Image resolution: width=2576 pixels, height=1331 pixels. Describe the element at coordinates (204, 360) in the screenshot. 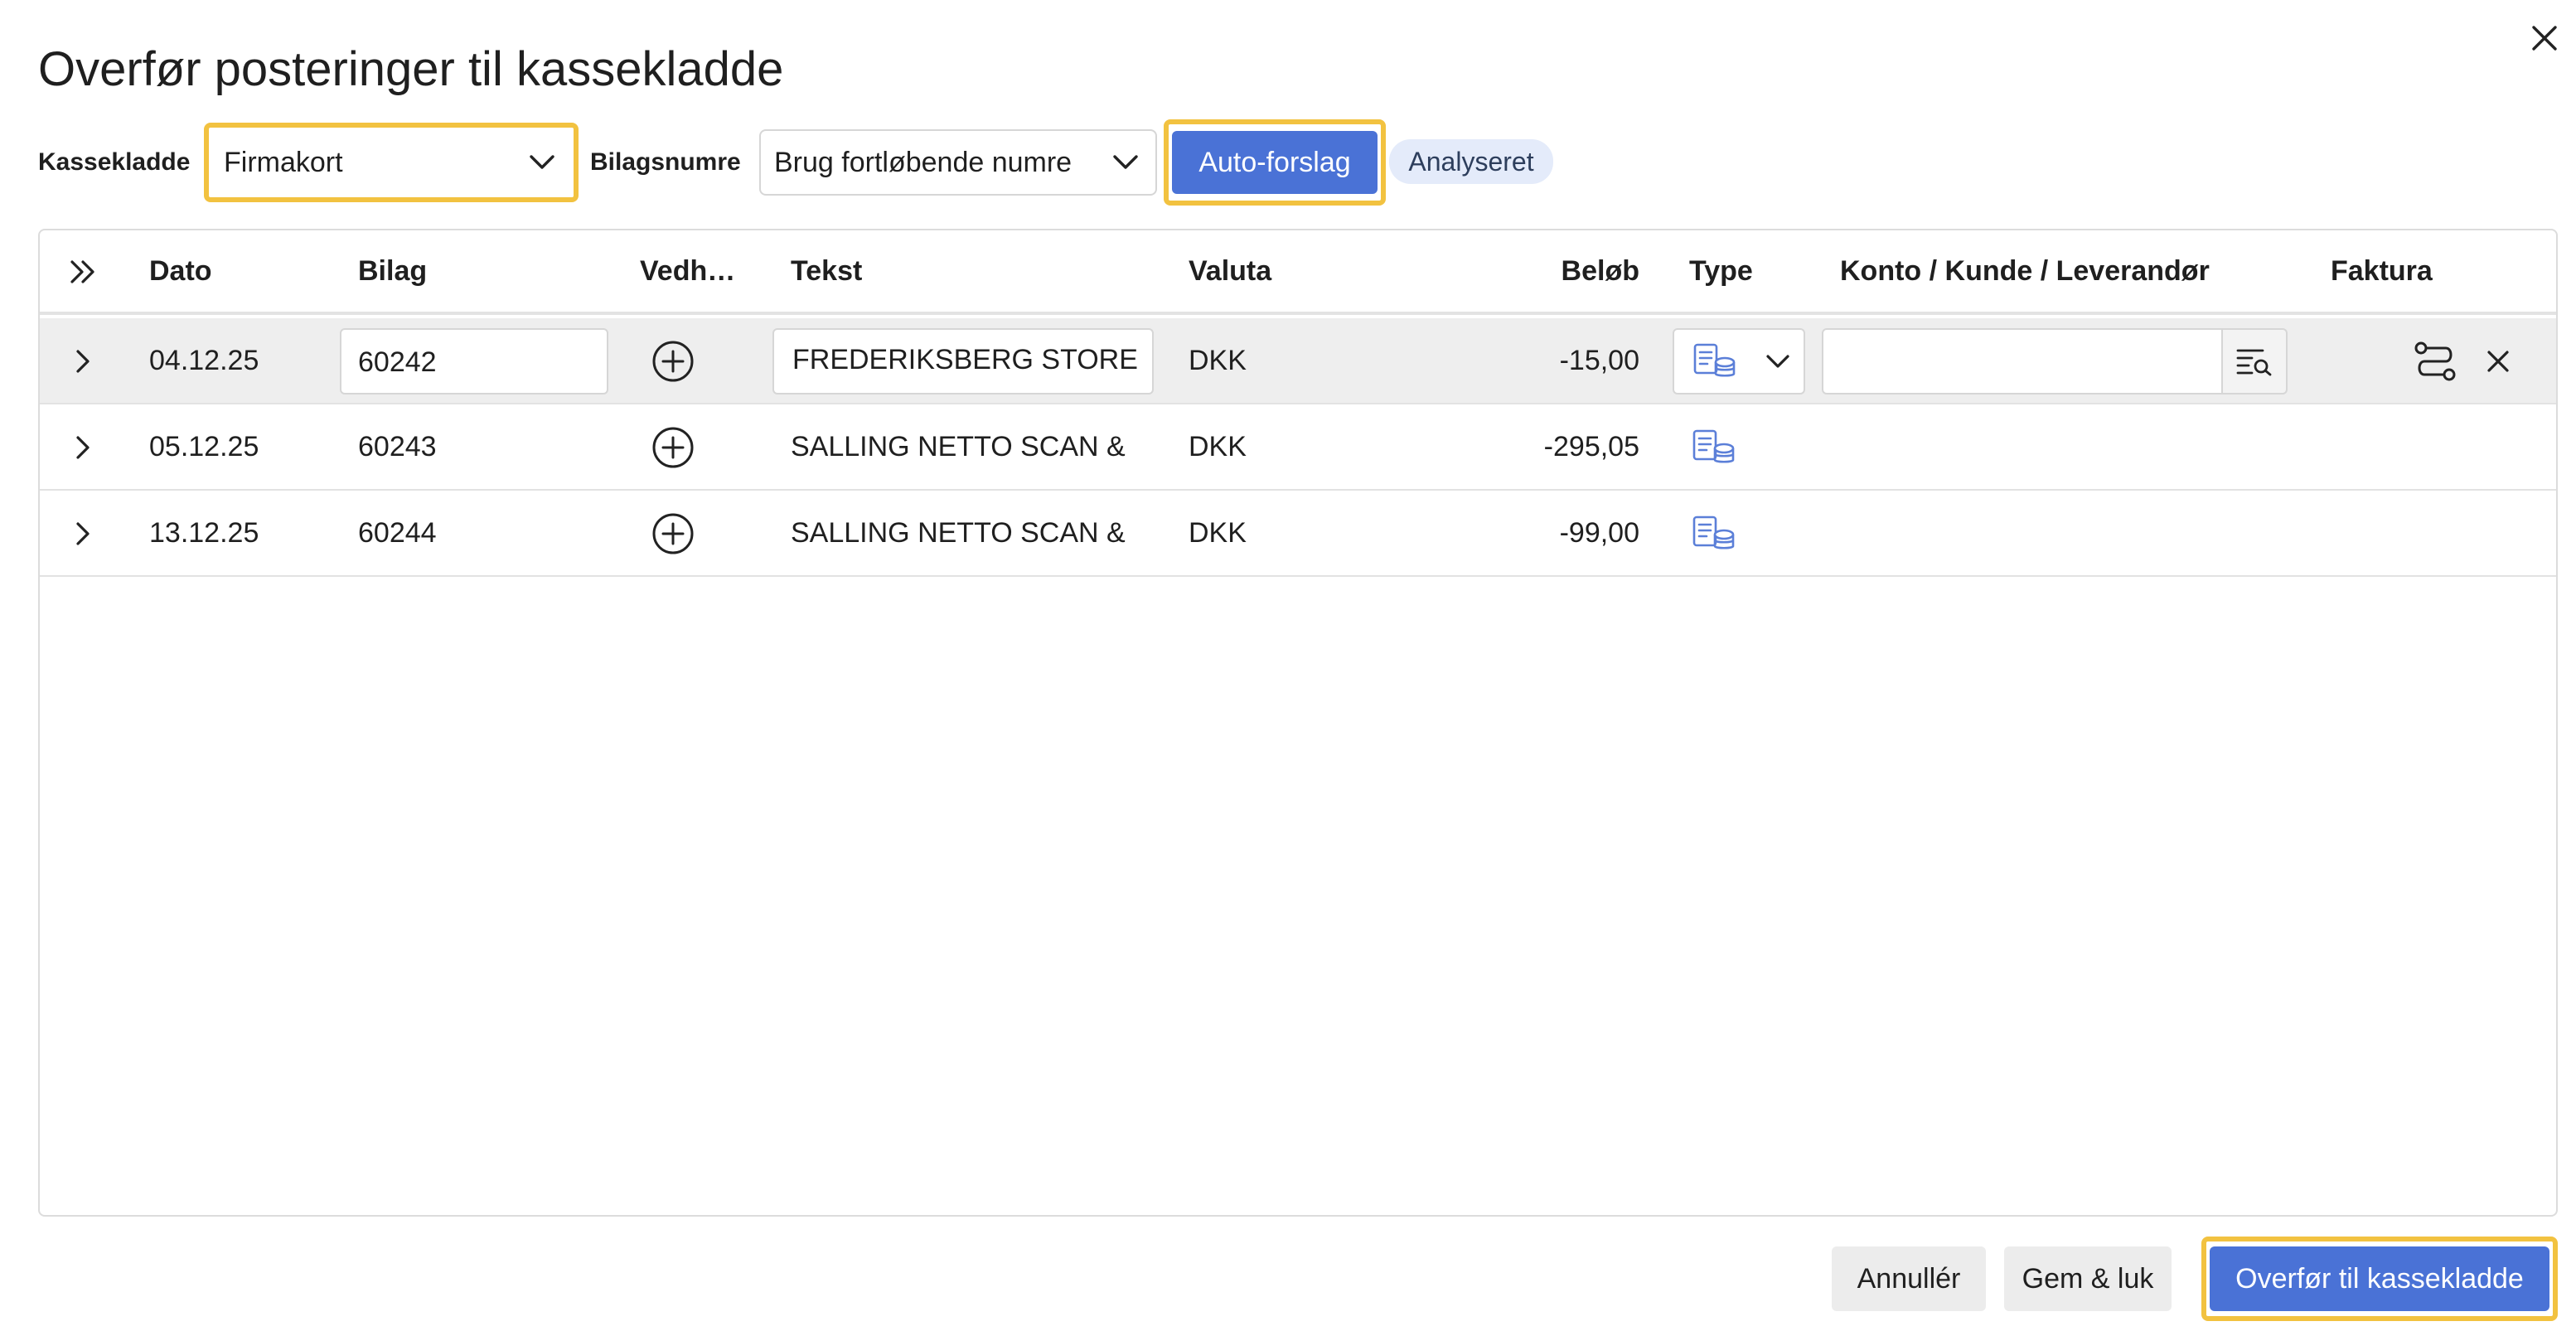

I see `row-dato: 04.12.25` at that location.